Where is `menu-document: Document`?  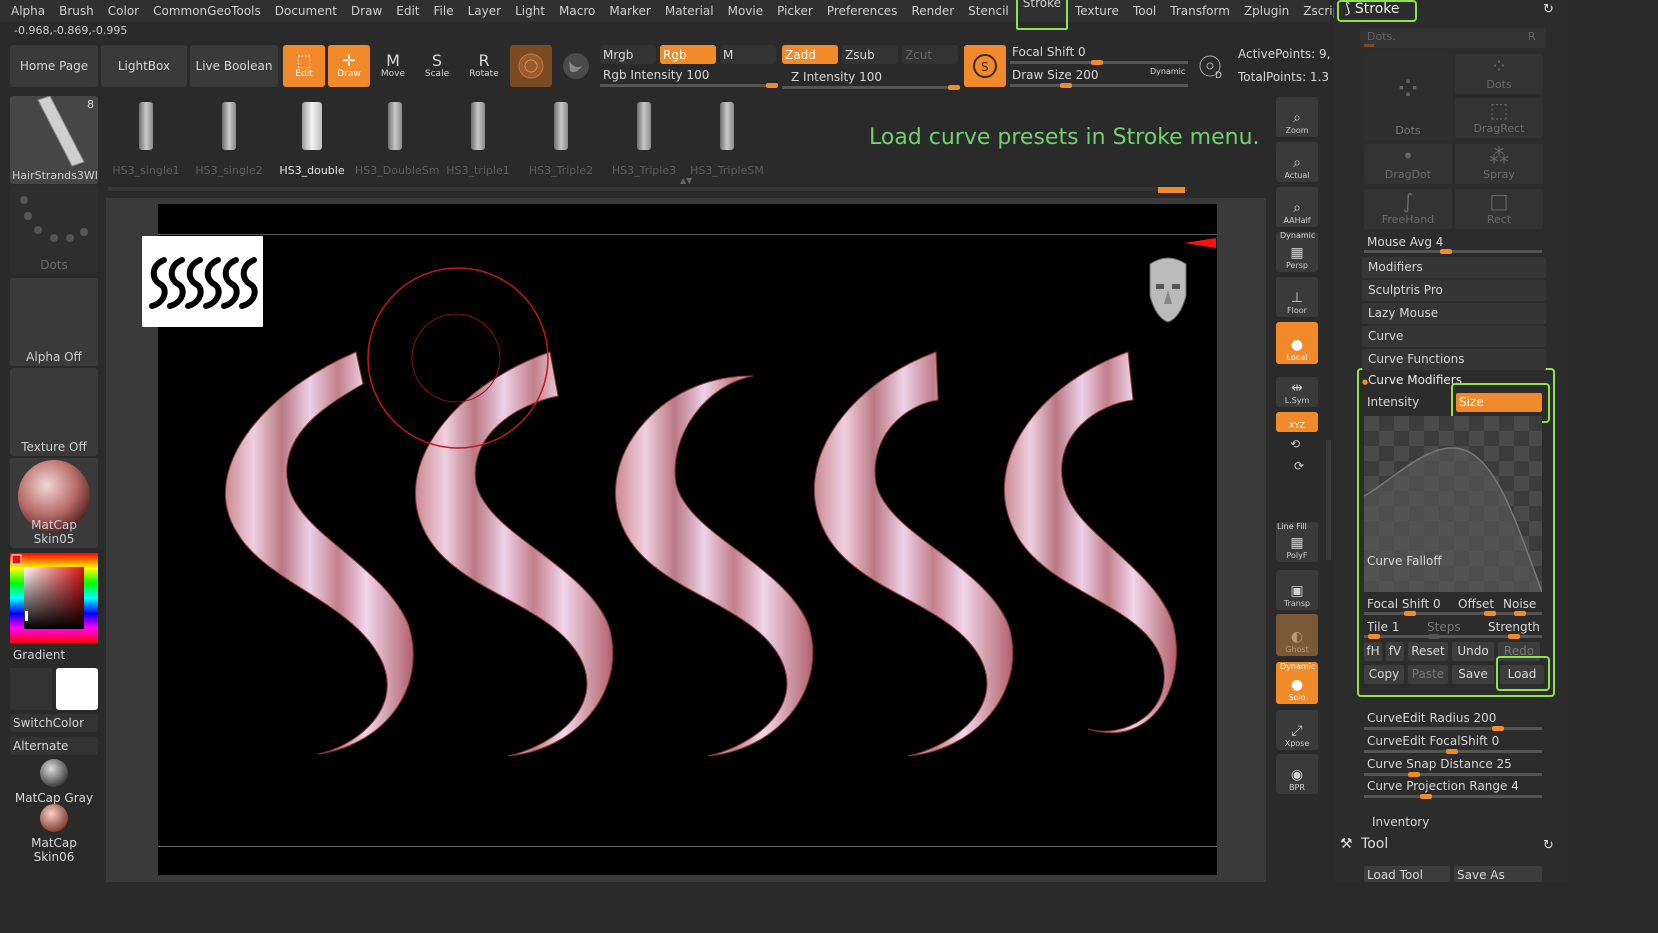 menu-document: Document is located at coordinates (306, 11).